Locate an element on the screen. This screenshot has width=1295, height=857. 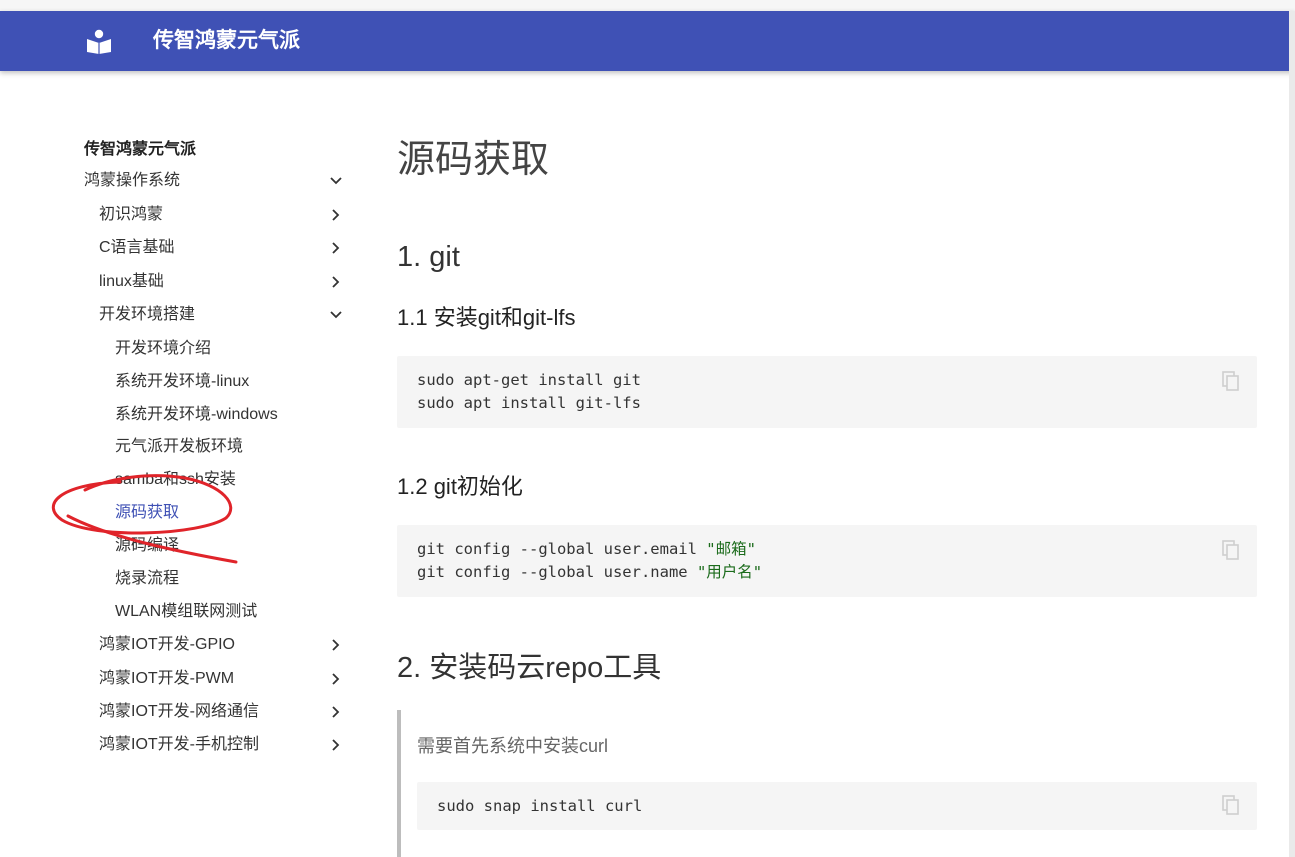
sidebar-item: 鸿蒙IOT开发-GPIO is located at coordinates (222, 645).